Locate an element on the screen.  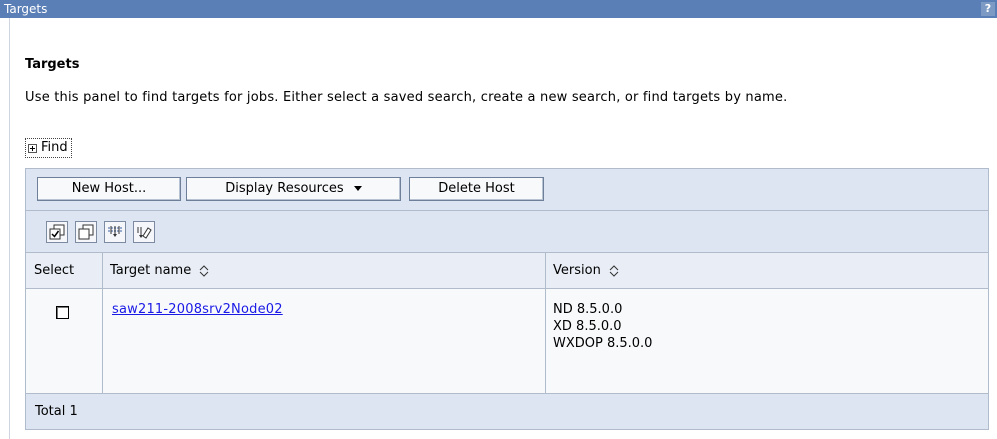
column-header-target-name: Target name is located at coordinates (159, 271).